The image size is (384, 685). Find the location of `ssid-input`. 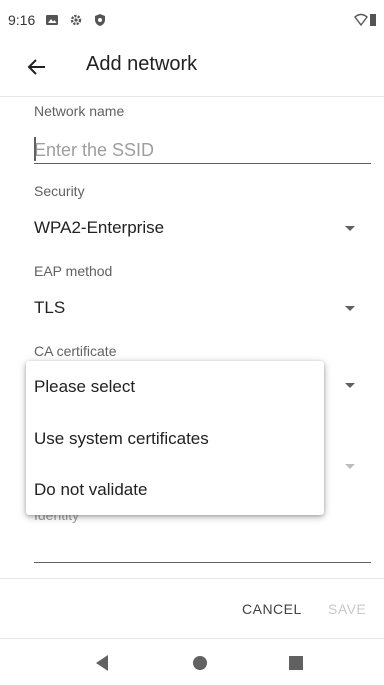

ssid-input is located at coordinates (203, 150).